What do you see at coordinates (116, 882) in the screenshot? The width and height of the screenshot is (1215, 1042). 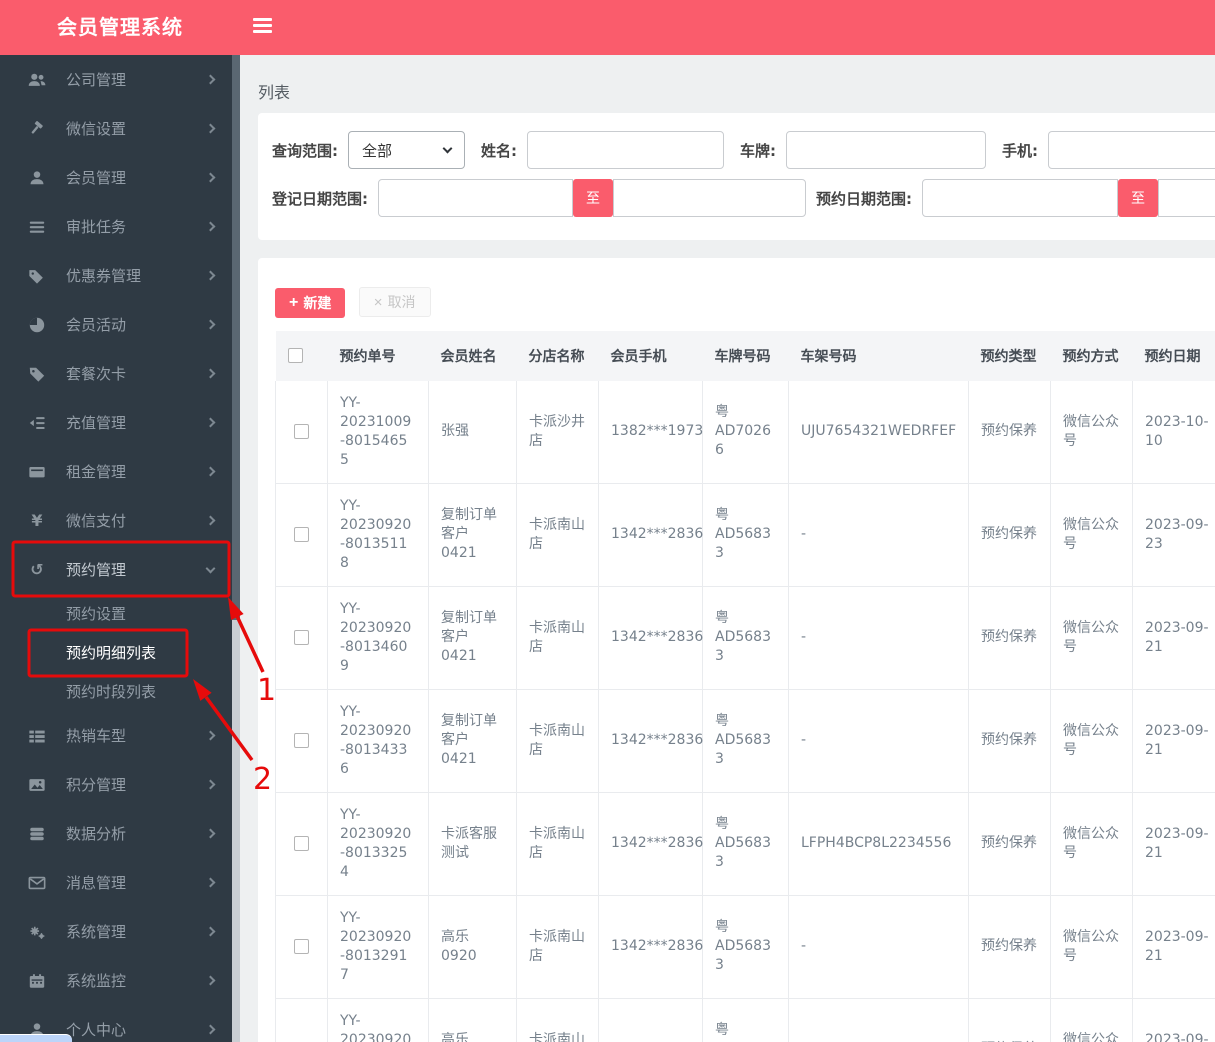 I see `sidebar-item-messages: 消息管理` at bounding box center [116, 882].